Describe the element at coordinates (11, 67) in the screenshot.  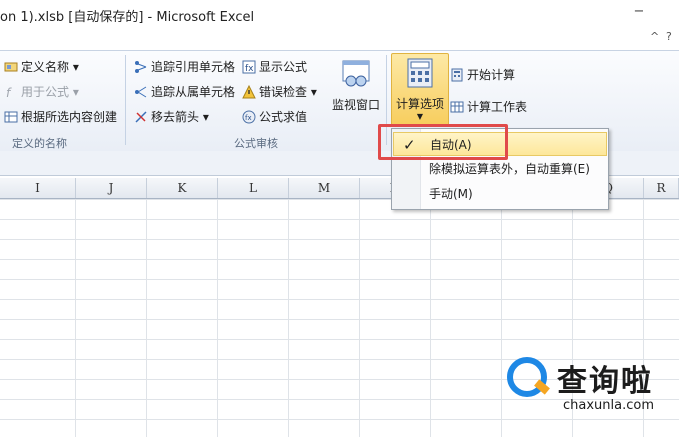
I see `tag-icon` at that location.